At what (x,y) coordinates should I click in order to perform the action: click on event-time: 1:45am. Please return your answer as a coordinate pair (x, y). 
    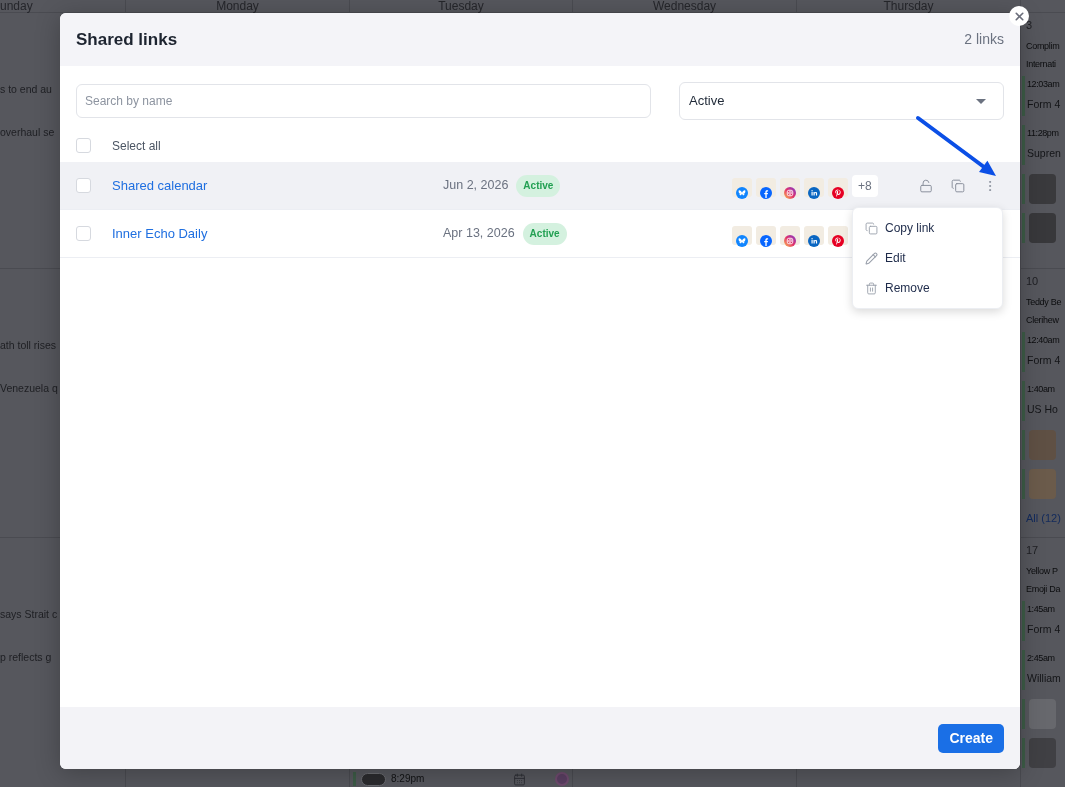
    Looking at the image, I should click on (1041, 609).